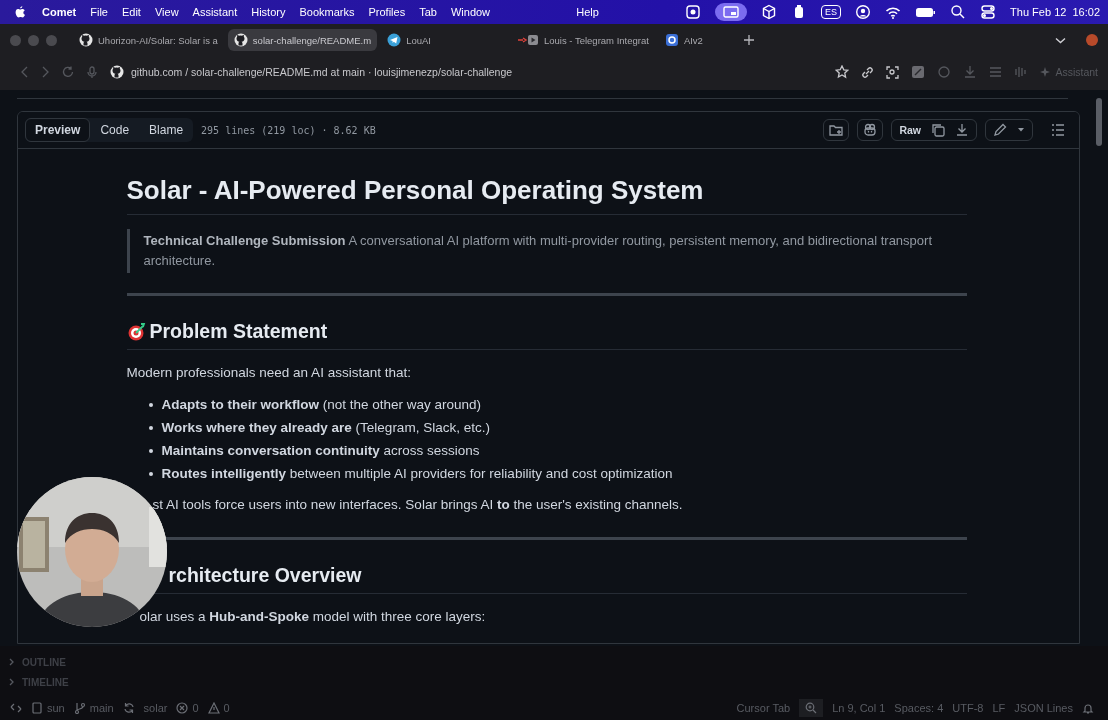 The height and width of the screenshot is (720, 1108). I want to click on zoom-in-icon, so click(811, 708).